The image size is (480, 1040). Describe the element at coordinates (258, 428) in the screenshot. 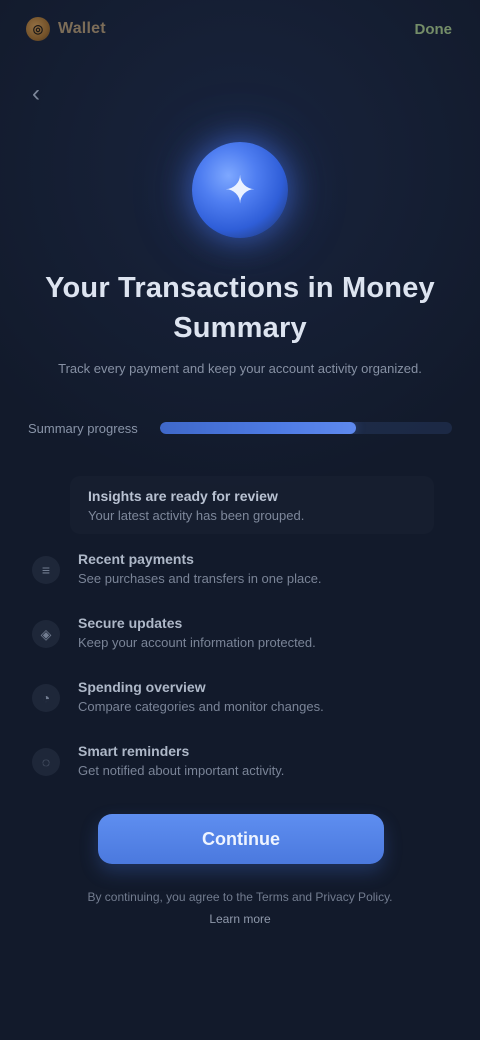

I see `progress-fill` at that location.